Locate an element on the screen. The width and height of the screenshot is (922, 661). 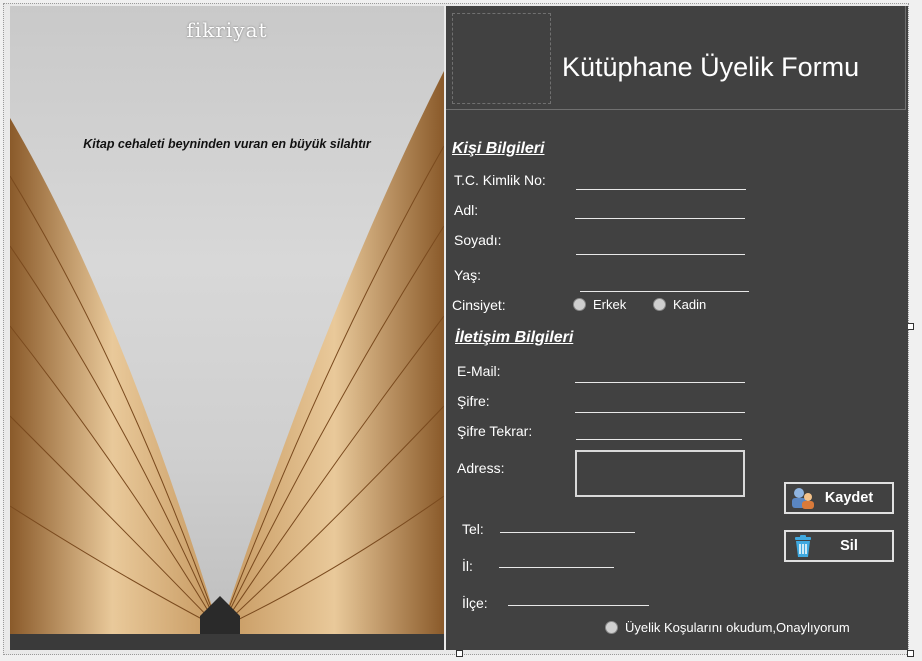
password-input is located at coordinates (660, 412).